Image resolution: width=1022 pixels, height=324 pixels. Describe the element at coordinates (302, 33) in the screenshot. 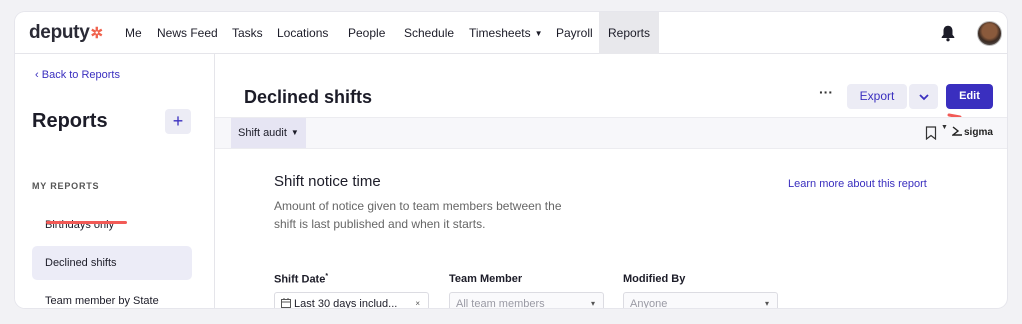

I see `nav-locations: Locations` at that location.